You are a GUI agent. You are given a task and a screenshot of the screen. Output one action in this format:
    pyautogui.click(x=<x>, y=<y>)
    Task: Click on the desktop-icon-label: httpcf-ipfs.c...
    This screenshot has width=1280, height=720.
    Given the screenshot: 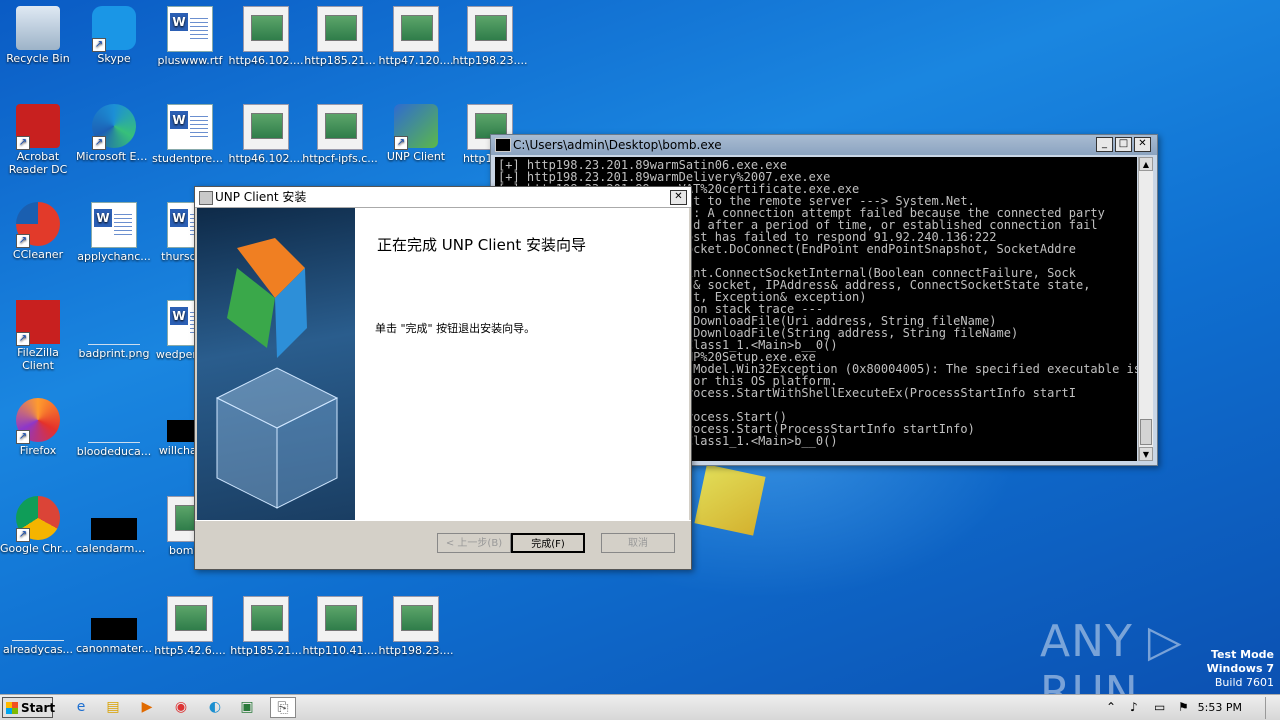 What is the action you would take?
    pyautogui.click(x=340, y=158)
    